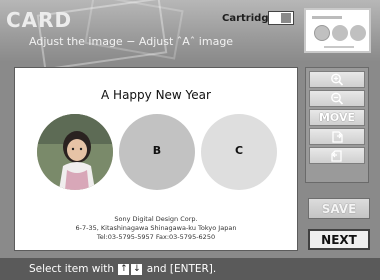 This screenshot has width=380, height=280. What do you see at coordinates (156, 237) in the screenshot?
I see `company-phone: Tel:03-5795-5957 Fax:03-5795-6250` at bounding box center [156, 237].